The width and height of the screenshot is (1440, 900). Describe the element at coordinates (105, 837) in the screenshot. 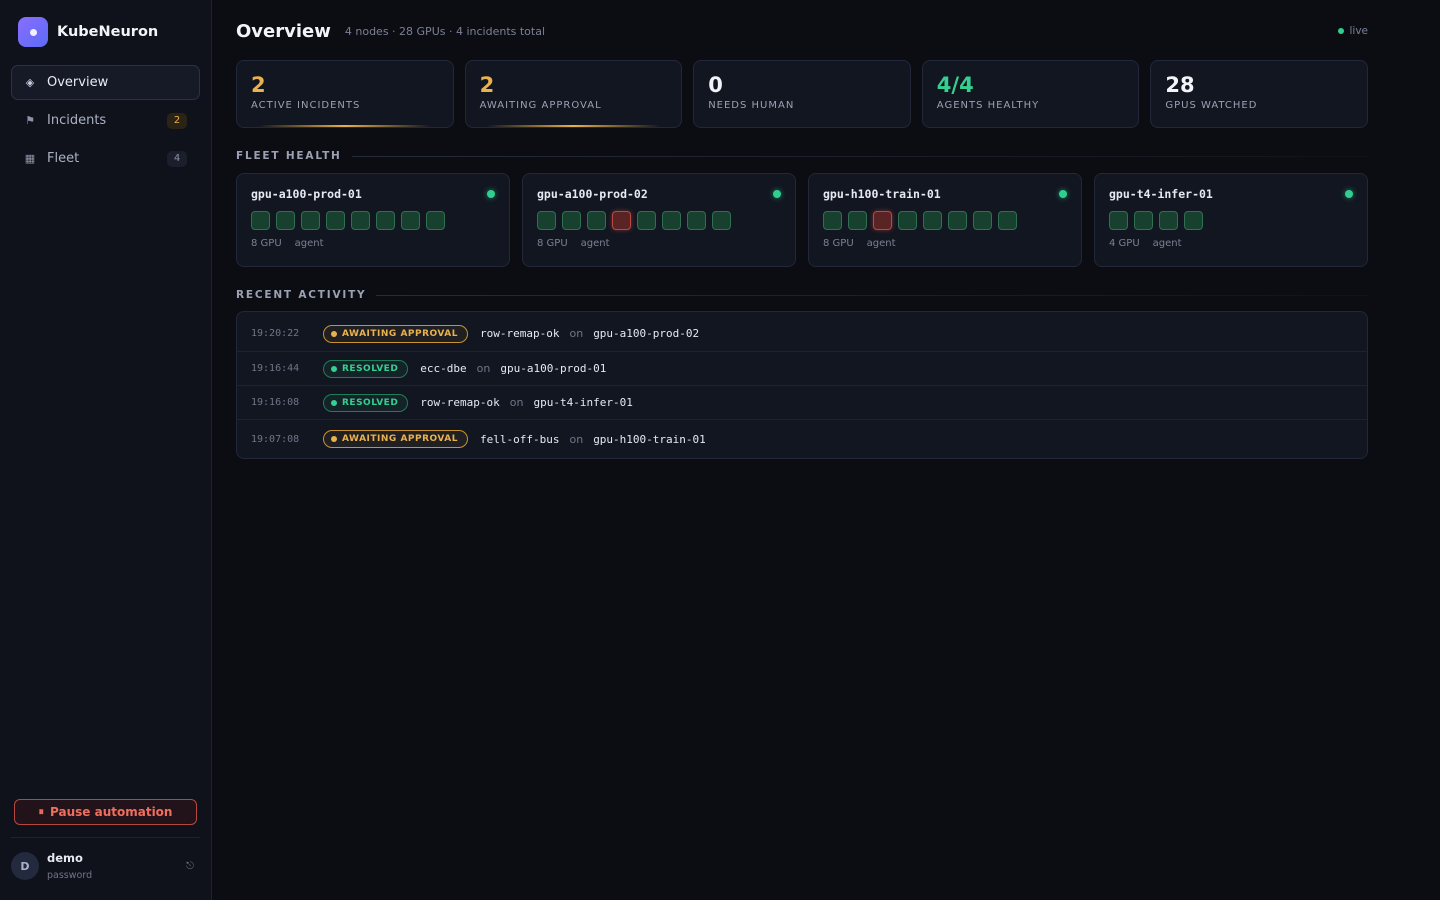

I see `sidebar-divider` at that location.